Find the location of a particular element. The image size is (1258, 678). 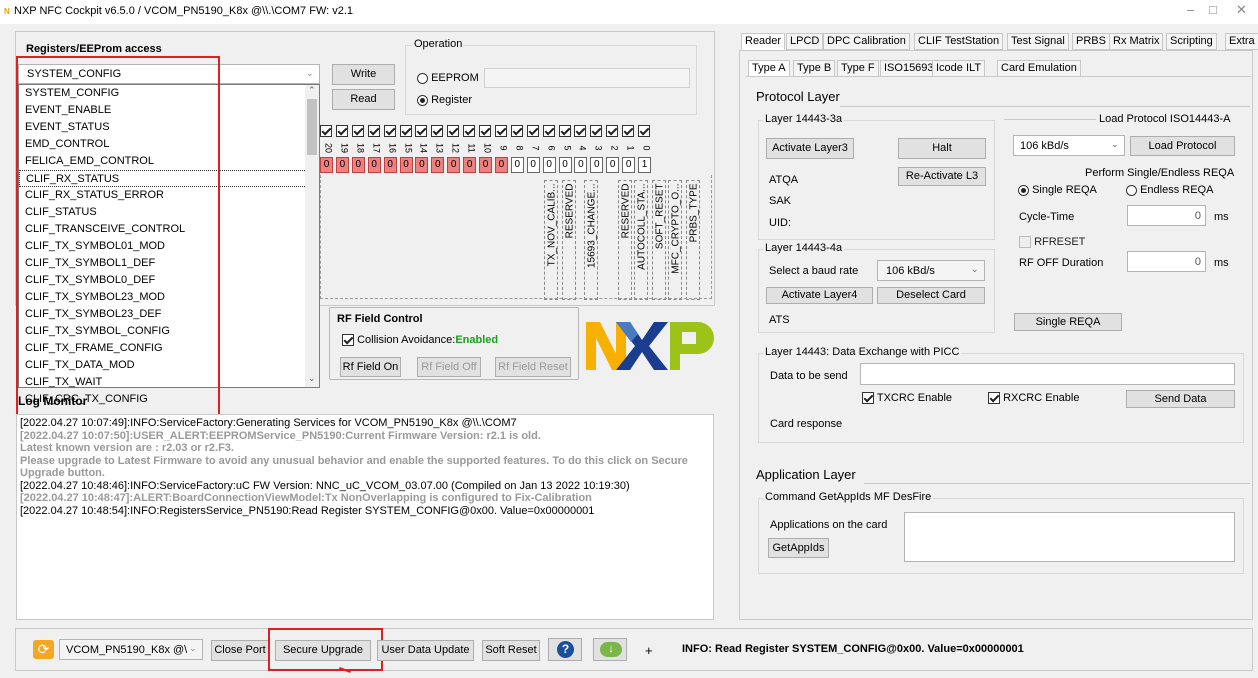

subtab-iso15693: ISO15693 is located at coordinates (909, 68).